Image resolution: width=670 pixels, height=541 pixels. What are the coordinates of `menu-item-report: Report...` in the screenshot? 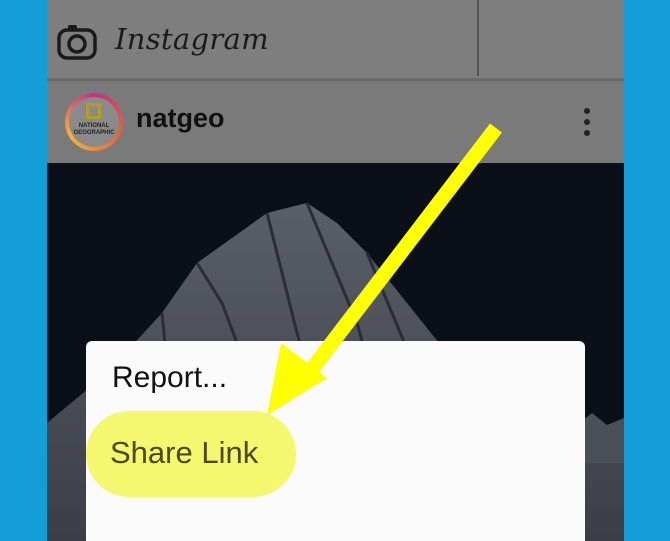 It's located at (169, 378).